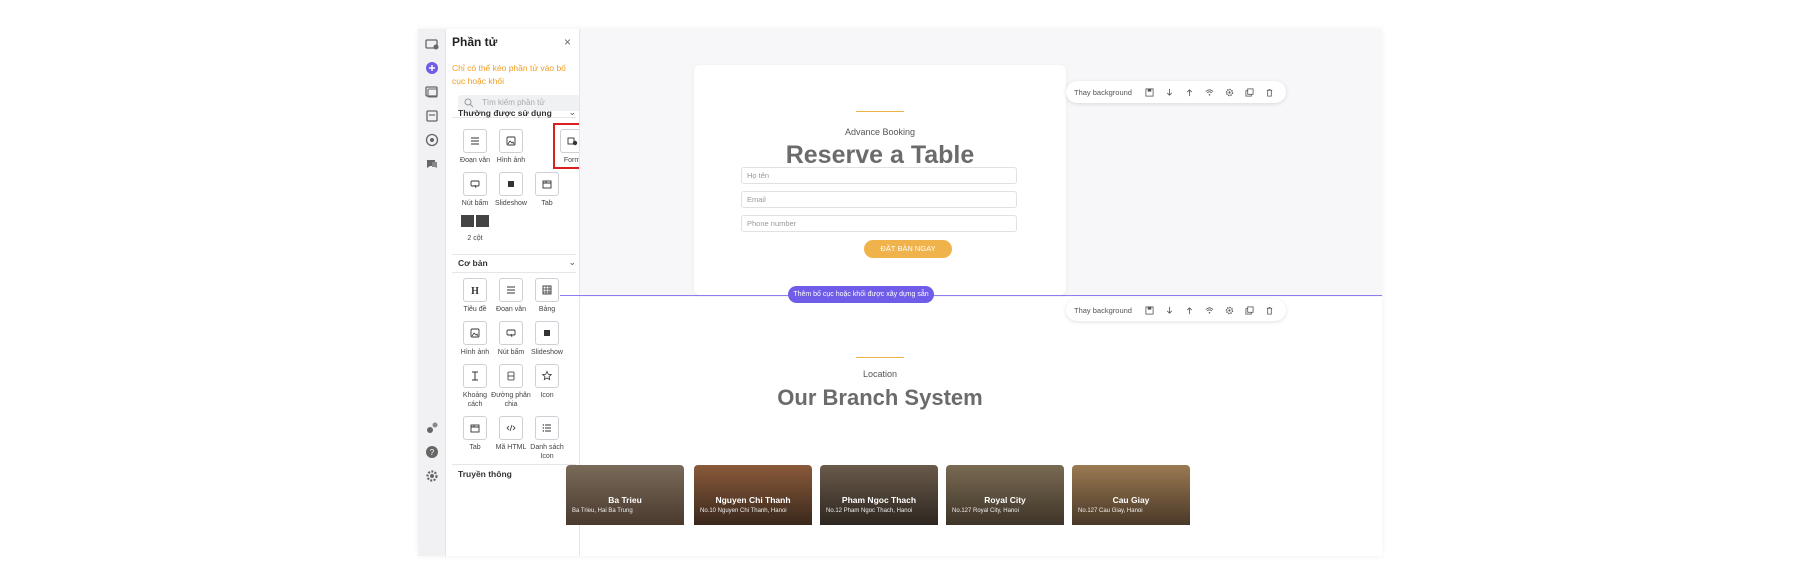  I want to click on star-icon, so click(547, 375).